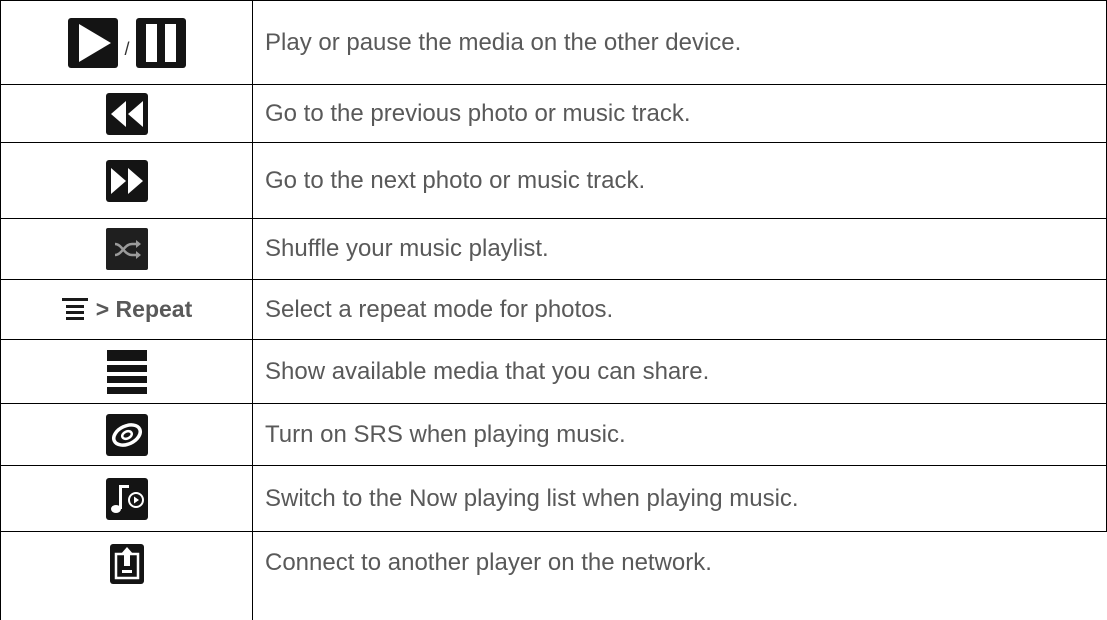  What do you see at coordinates (93, 42) in the screenshot?
I see `play-icon` at bounding box center [93, 42].